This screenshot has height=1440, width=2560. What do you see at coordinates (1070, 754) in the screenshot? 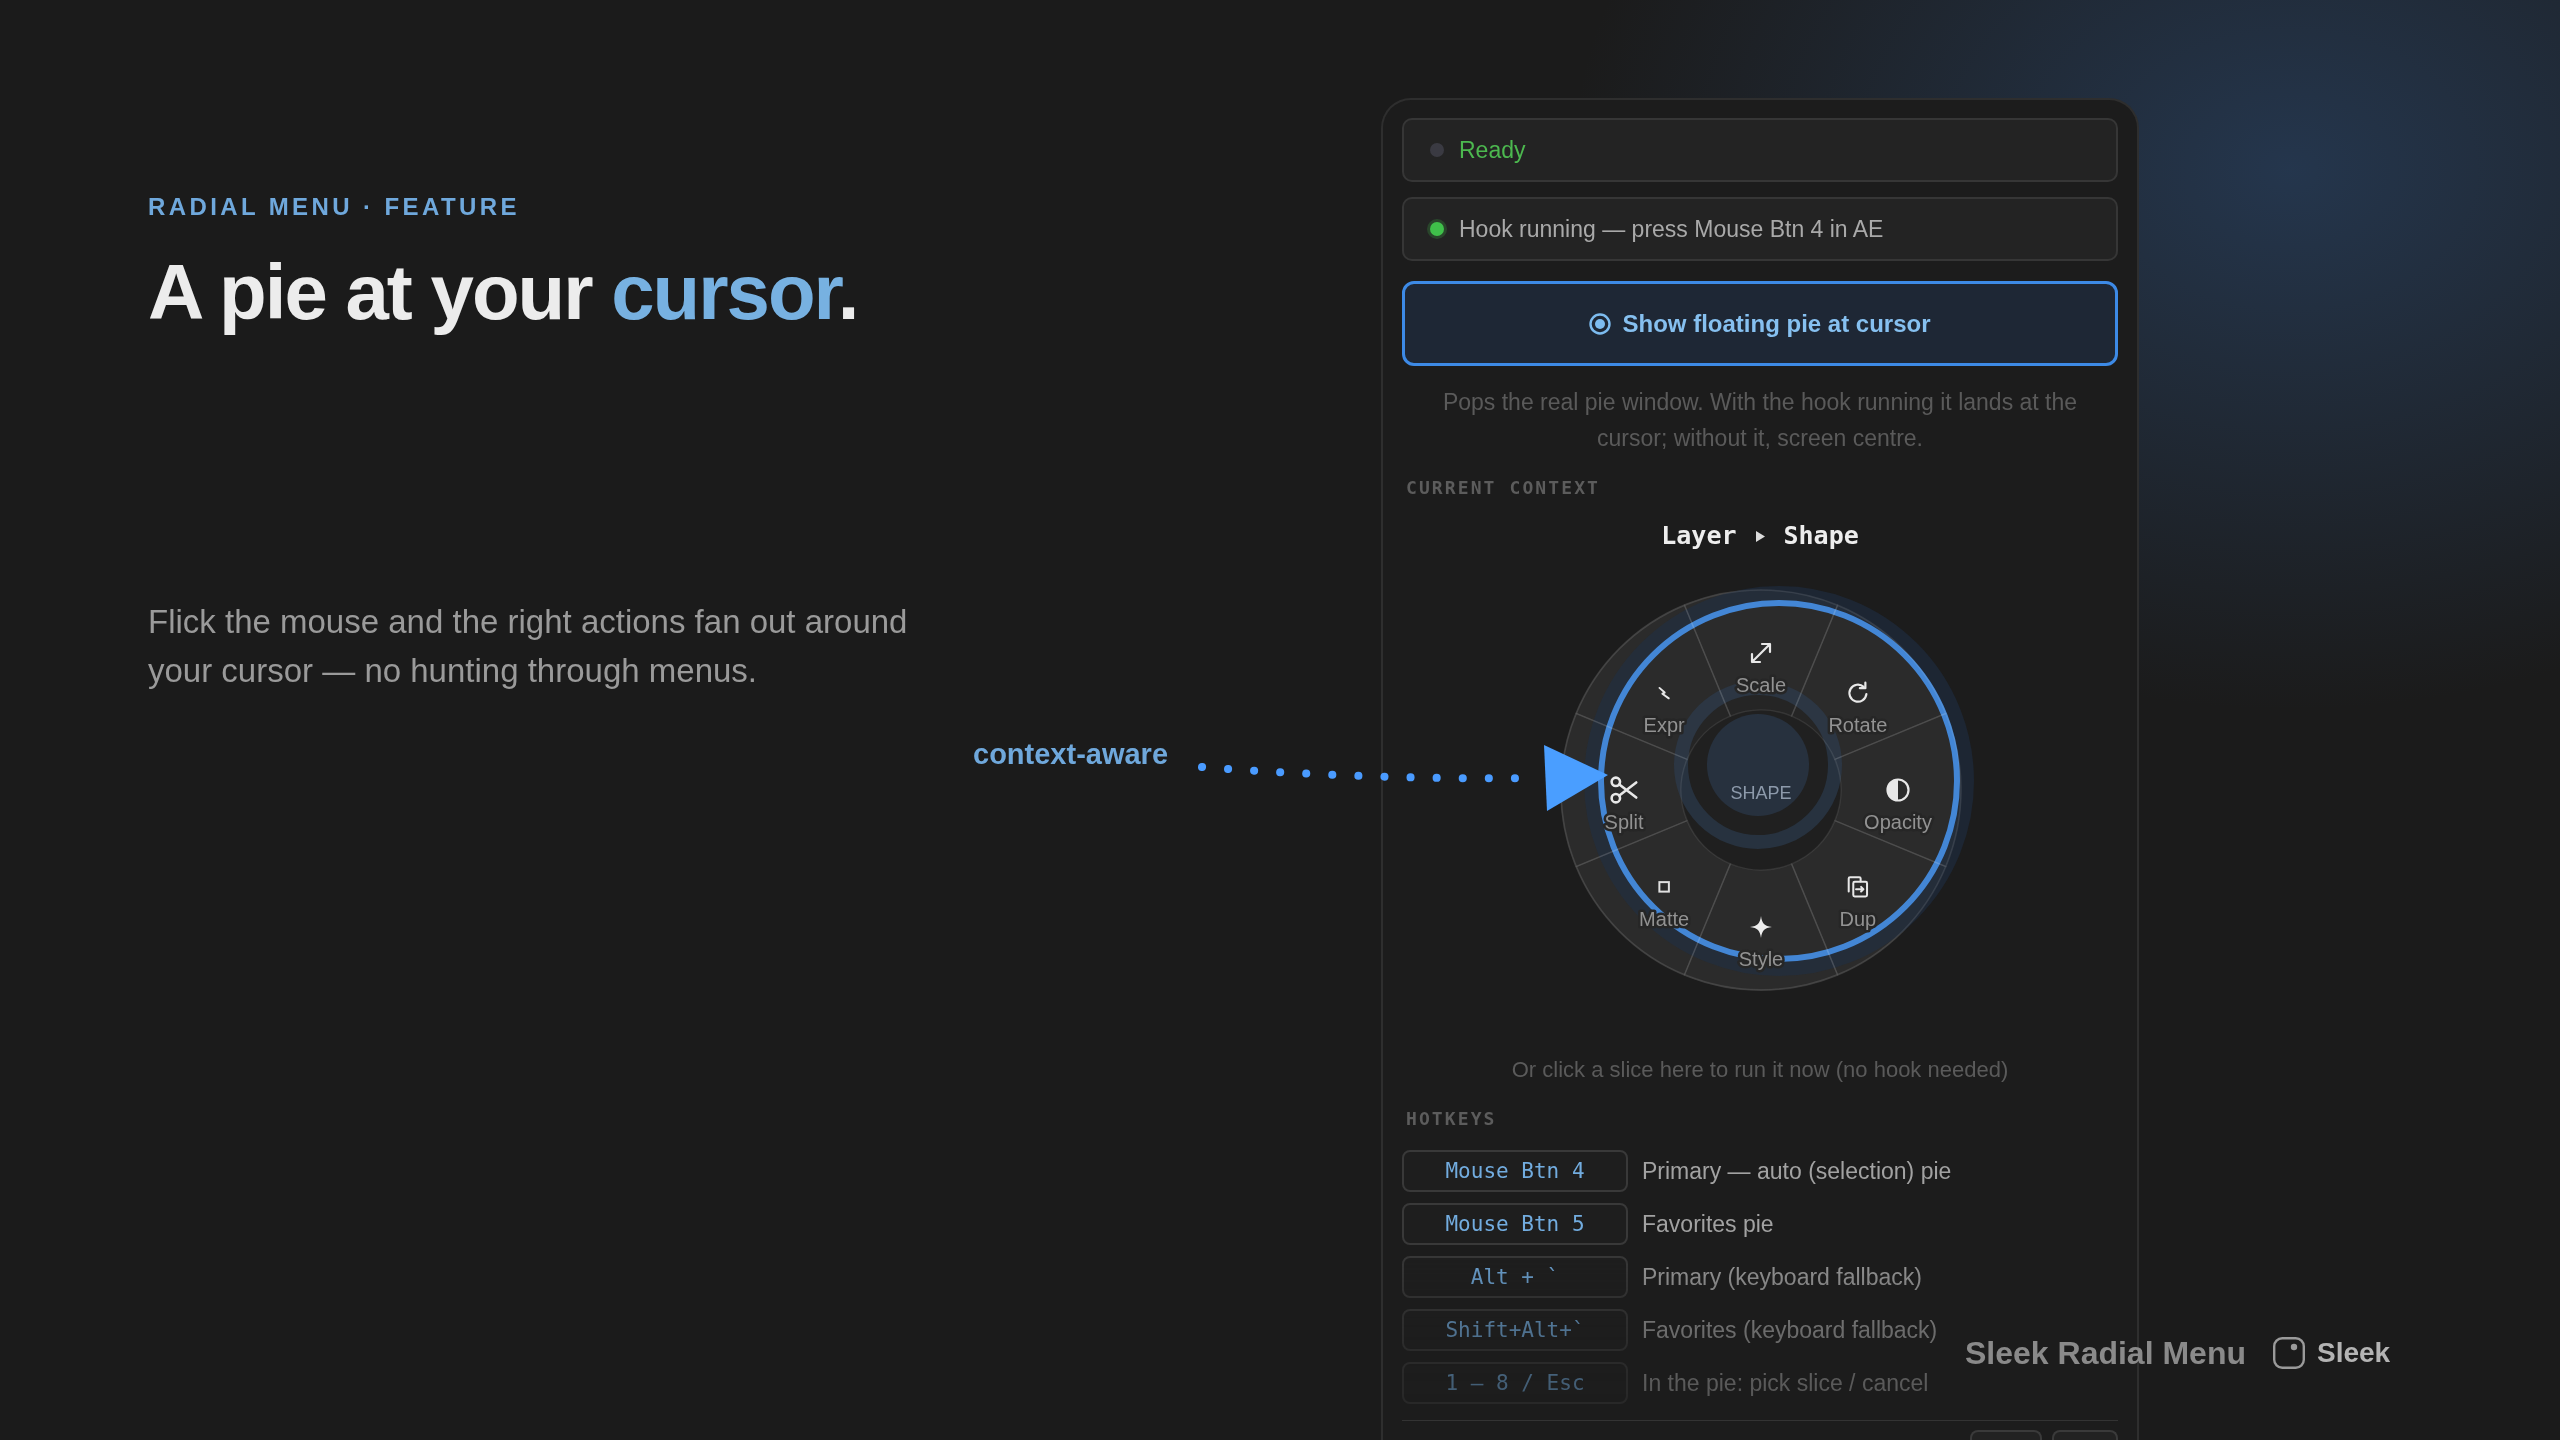
I see `callout-label: context-aware` at bounding box center [1070, 754].